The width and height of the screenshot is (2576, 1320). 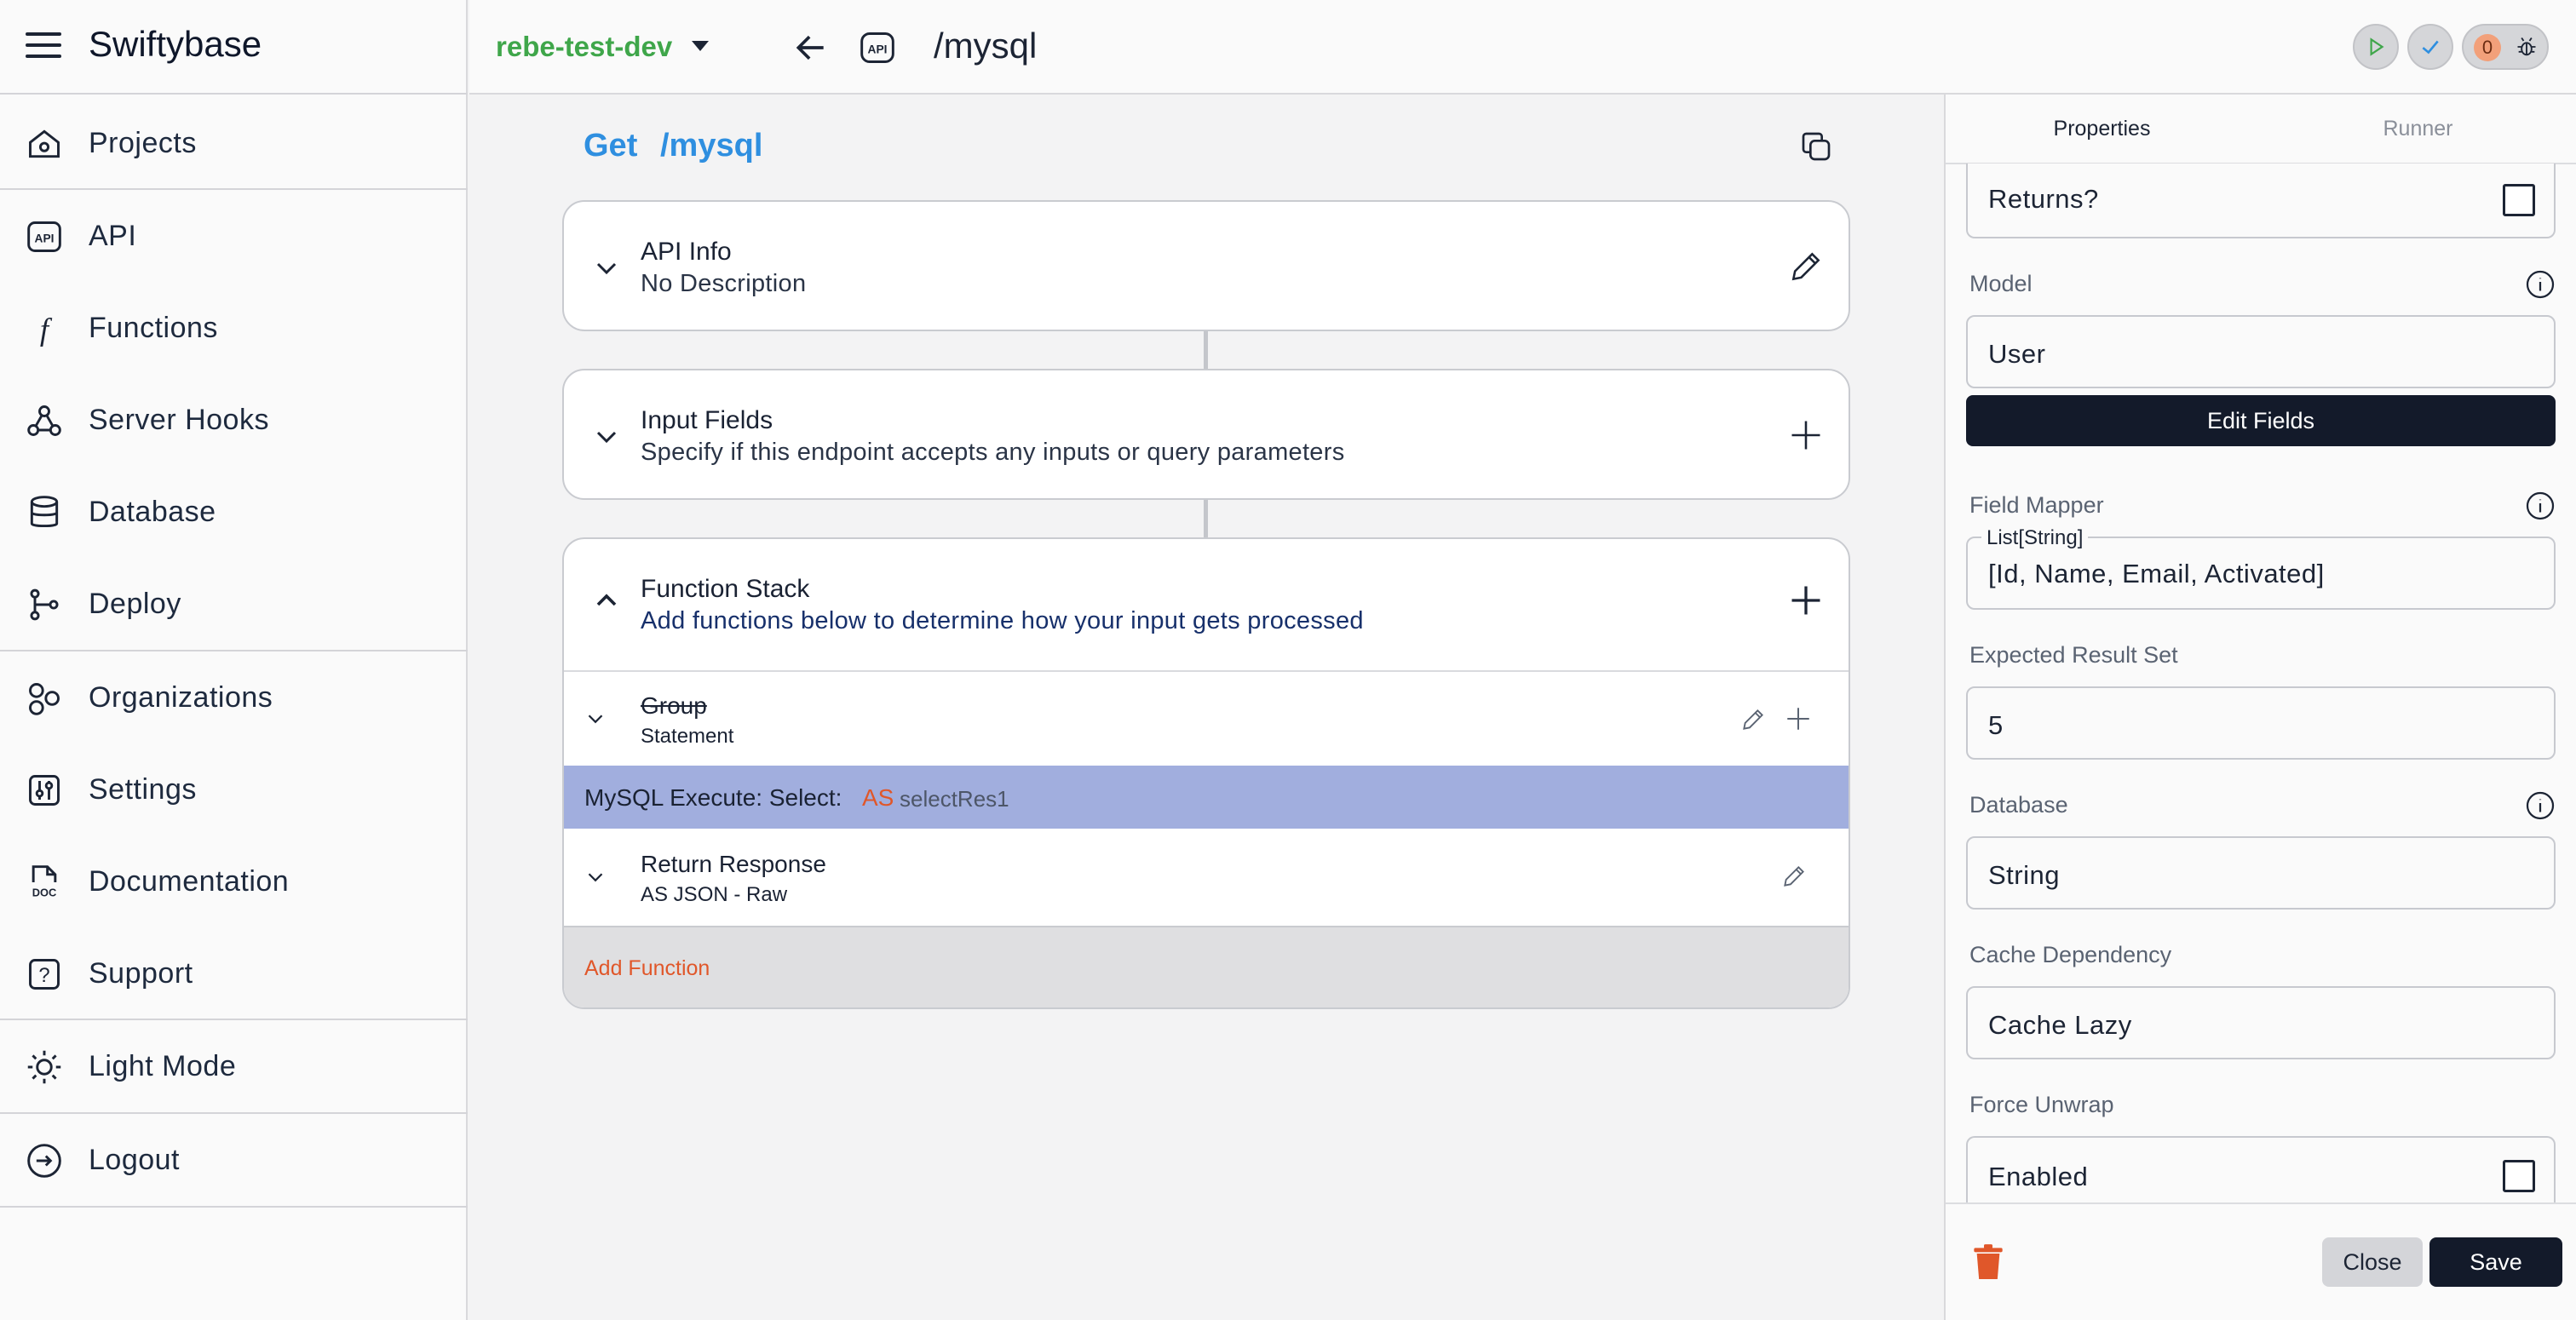 I want to click on sidebar-item-organizations: Organizations, so click(x=234, y=697).